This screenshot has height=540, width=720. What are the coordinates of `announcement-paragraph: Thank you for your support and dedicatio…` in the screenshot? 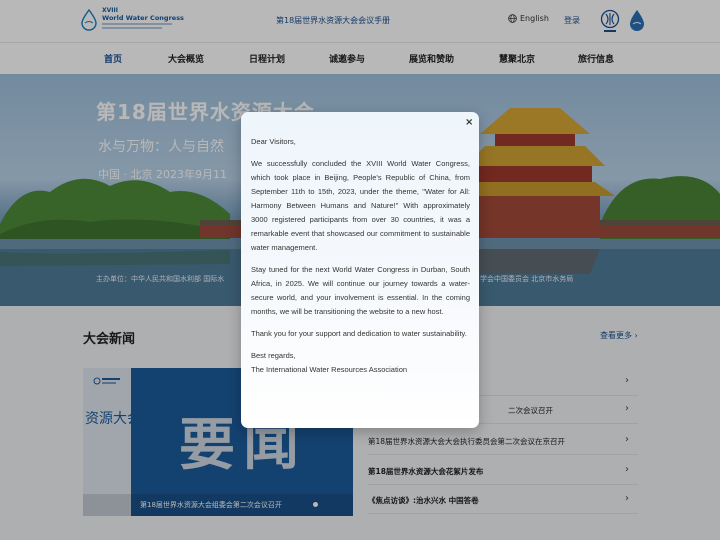 It's located at (359, 333).